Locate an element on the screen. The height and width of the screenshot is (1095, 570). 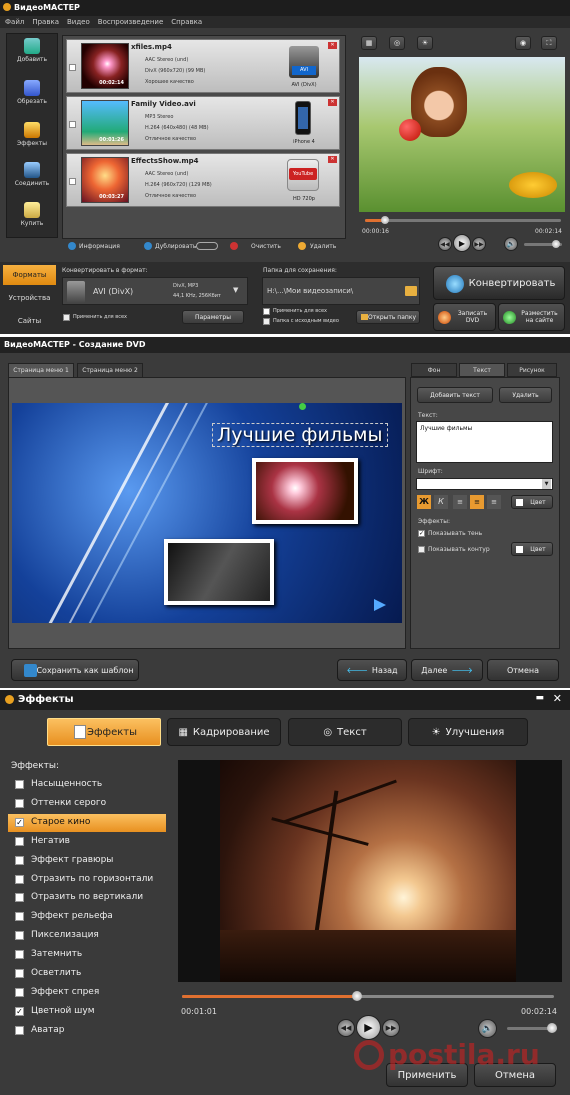
format-selector: AVI (DivX) DivX, MP3 44,1 KHz, 256Кбит ▼ is located at coordinates (155, 291).